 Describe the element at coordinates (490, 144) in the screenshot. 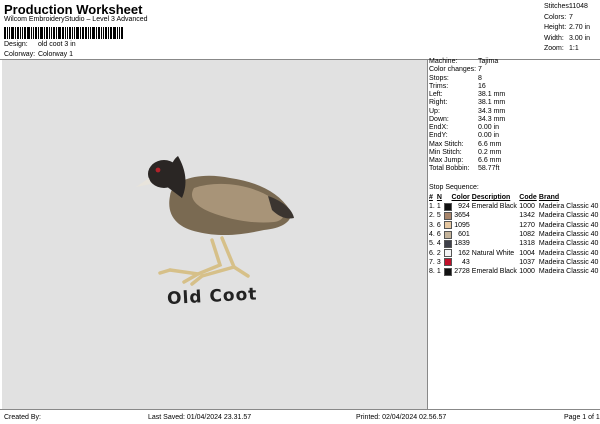

I see `info-value: 6.6 mm` at that location.